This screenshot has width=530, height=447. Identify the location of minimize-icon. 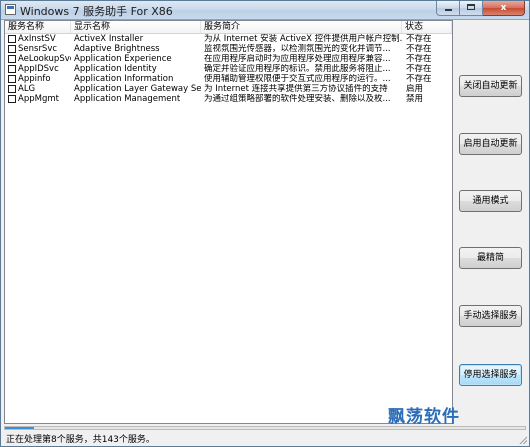
(448, 10).